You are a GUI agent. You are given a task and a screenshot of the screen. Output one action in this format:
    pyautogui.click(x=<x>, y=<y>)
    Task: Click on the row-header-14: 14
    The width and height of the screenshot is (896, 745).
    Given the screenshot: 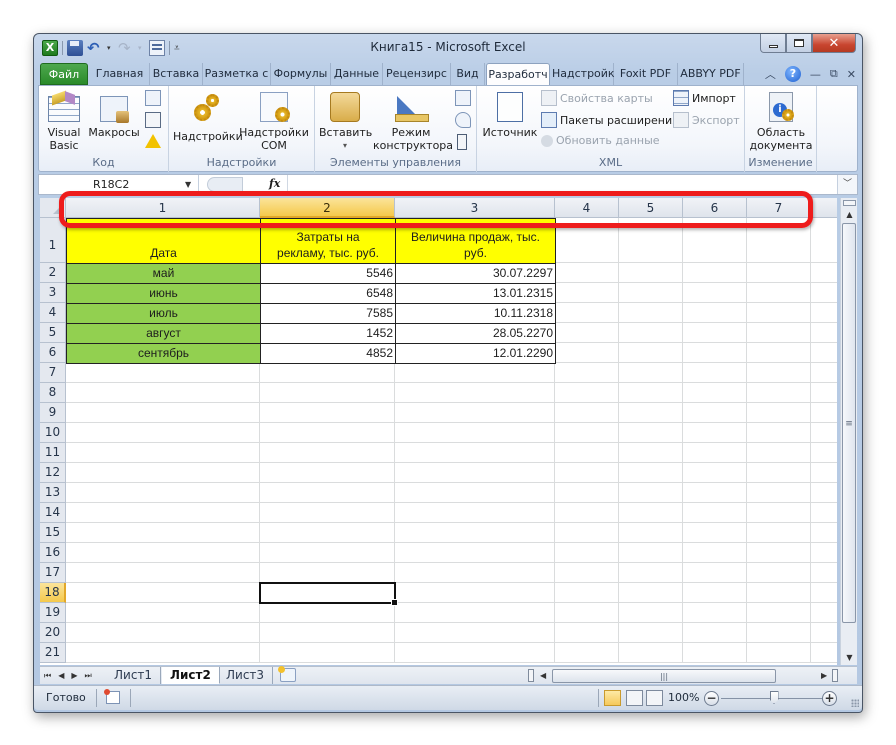 What is the action you would take?
    pyautogui.click(x=53, y=513)
    